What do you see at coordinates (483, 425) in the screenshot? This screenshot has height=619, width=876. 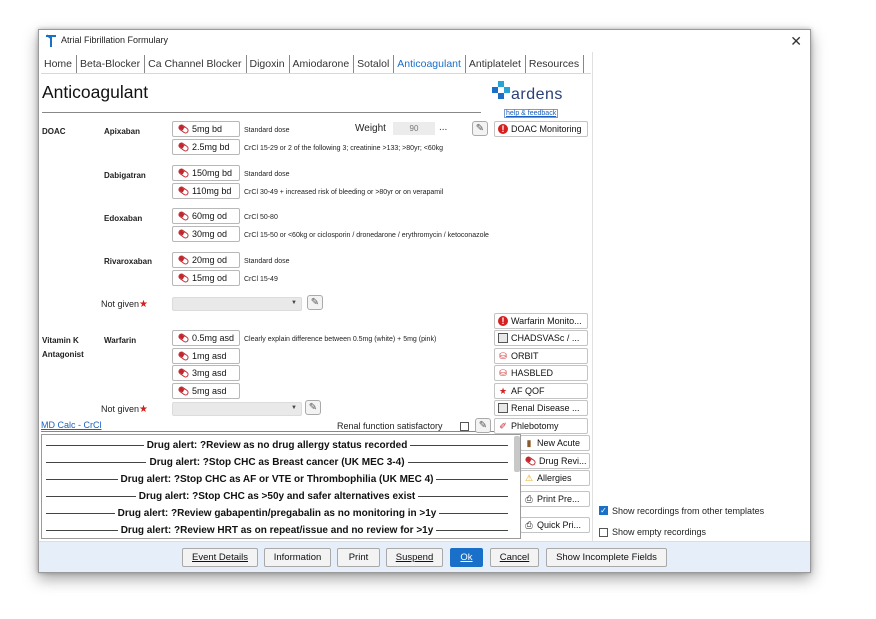 I see `renal-function-pencil-icon: ✎` at bounding box center [483, 425].